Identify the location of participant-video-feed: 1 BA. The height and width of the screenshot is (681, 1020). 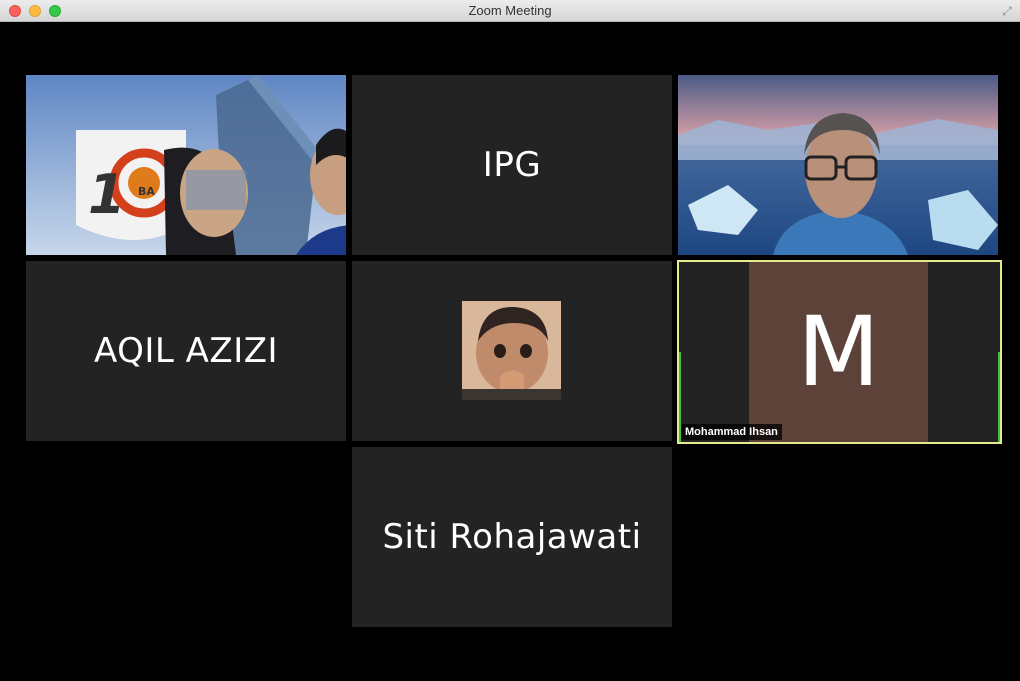
(186, 165).